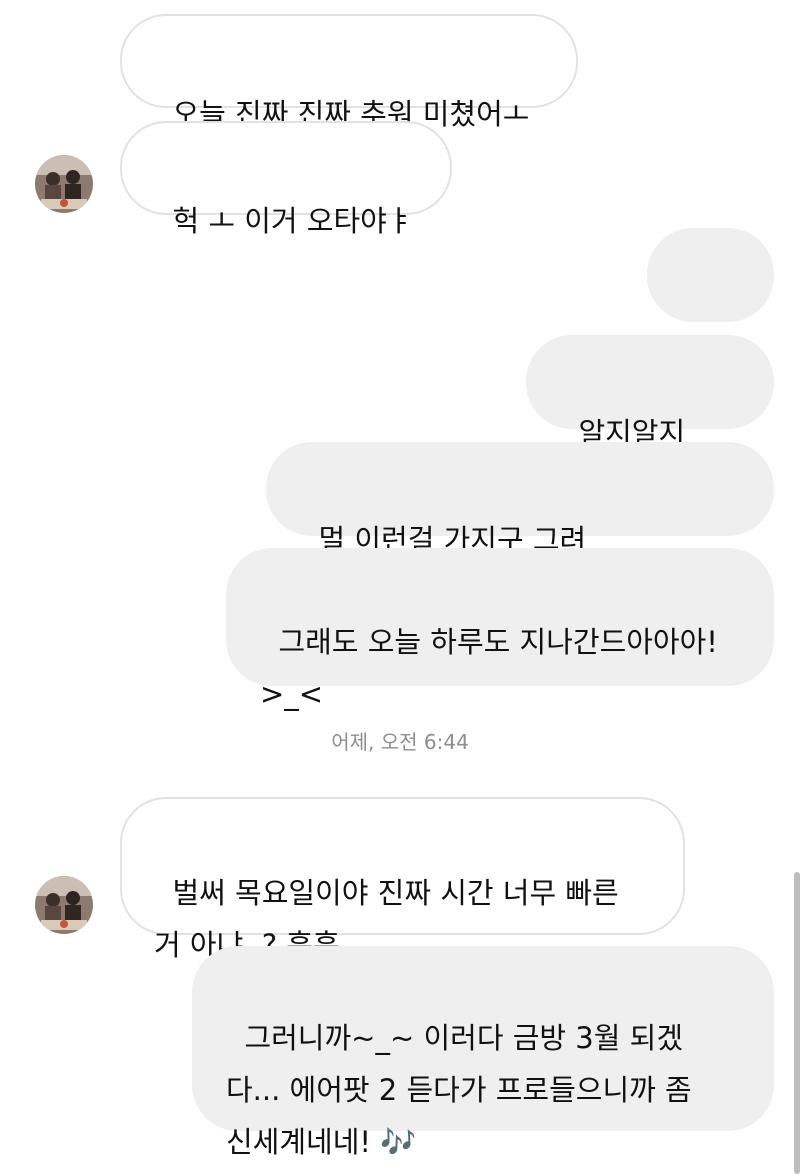 This screenshot has height=1174, width=800. What do you see at coordinates (520, 525) in the screenshot?
I see `message-bubble-outgoing: 멀 이런걸 가지구 그려~~~~~~~` at bounding box center [520, 525].